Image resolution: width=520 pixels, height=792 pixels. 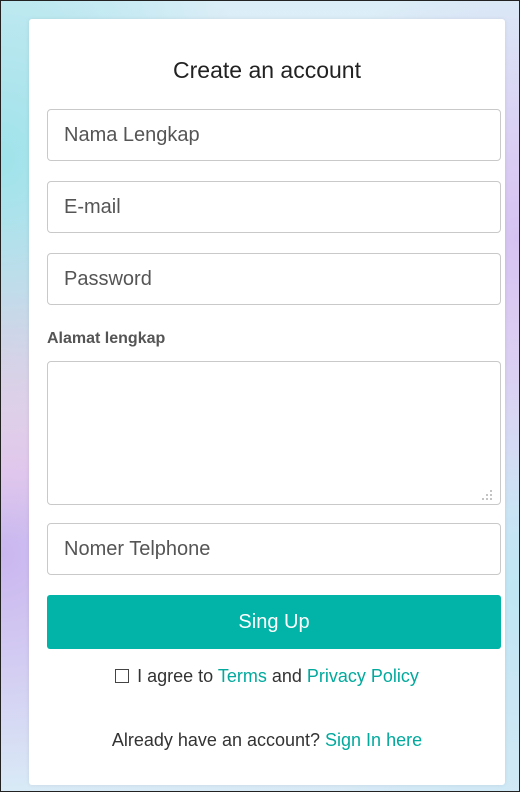 What do you see at coordinates (106, 338) in the screenshot?
I see `address-label: Alamat lengkap` at bounding box center [106, 338].